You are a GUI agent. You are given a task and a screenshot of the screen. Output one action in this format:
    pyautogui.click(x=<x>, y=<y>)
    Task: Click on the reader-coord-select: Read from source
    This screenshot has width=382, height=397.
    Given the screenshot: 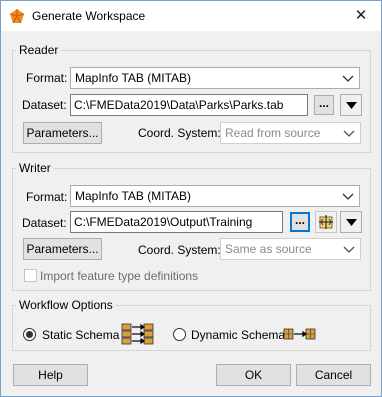 What is the action you would take?
    pyautogui.click(x=290, y=133)
    